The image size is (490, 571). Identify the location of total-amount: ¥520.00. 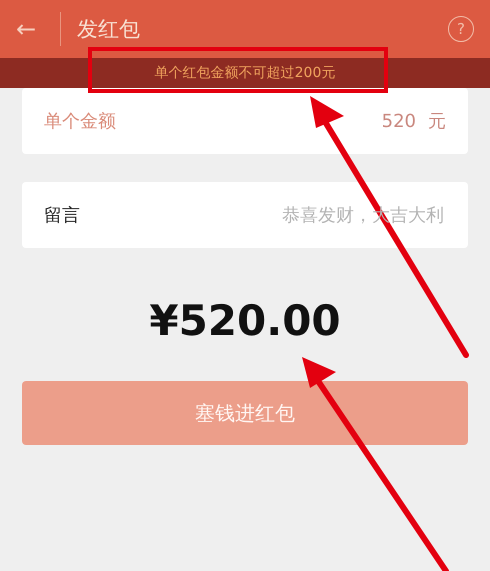
(245, 320).